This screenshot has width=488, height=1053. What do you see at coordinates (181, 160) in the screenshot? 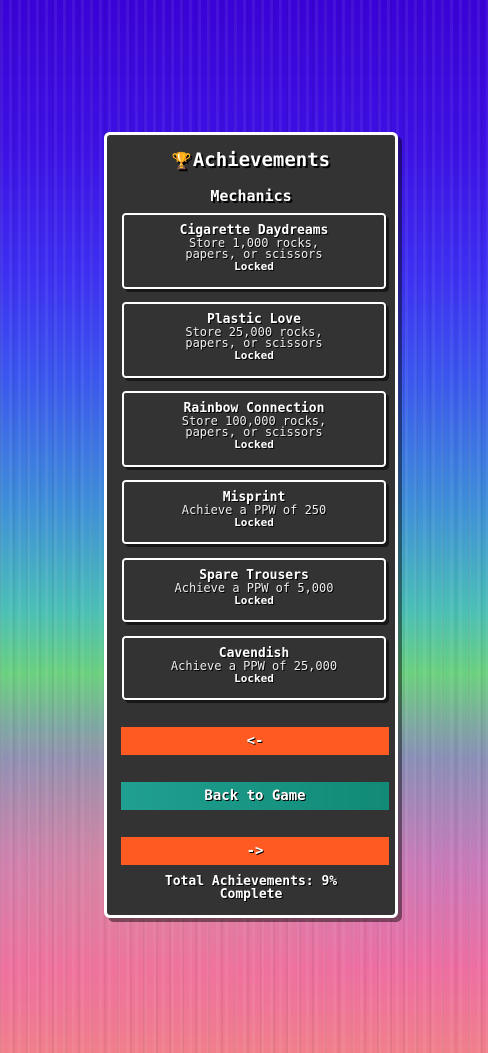
I see `trophy-icon: 🏆` at bounding box center [181, 160].